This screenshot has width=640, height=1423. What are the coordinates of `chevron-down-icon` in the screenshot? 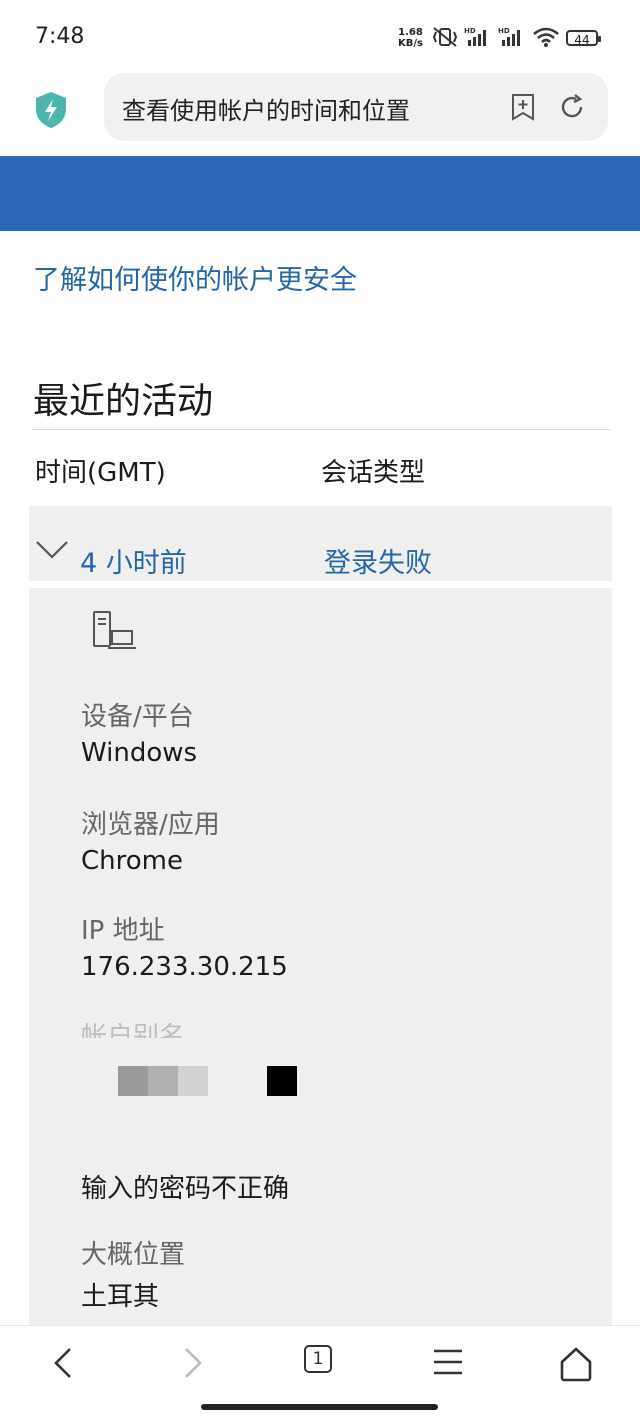 It's located at (52, 550).